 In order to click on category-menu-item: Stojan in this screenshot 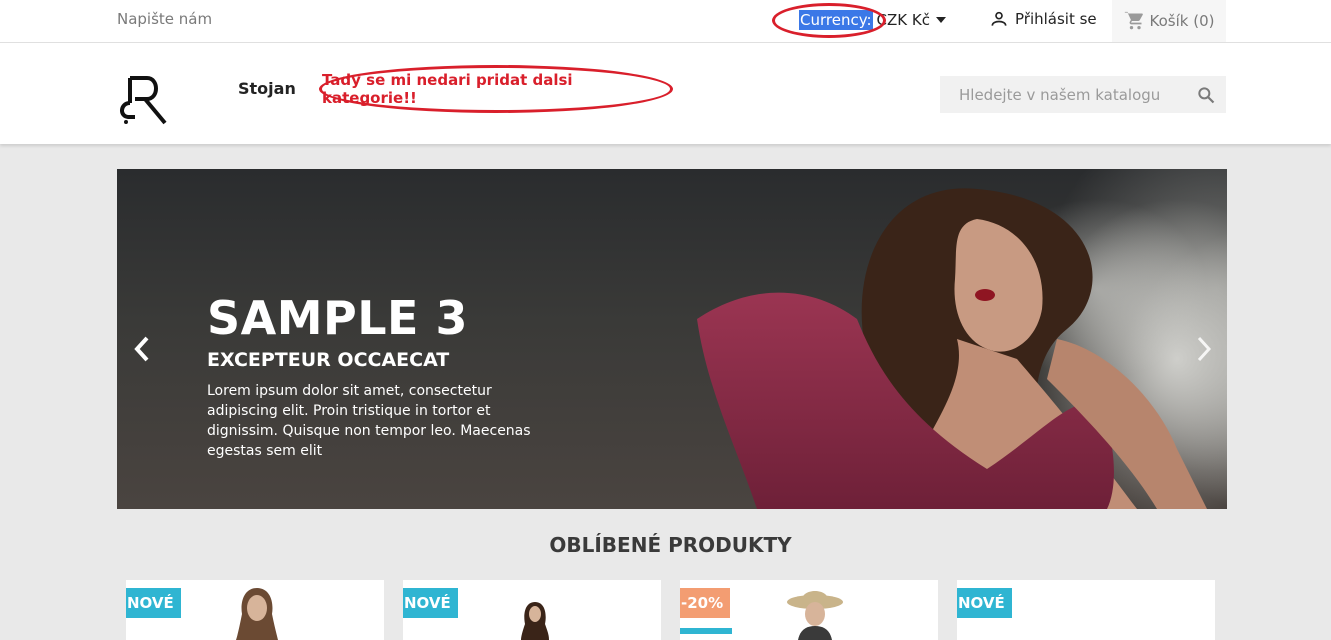, I will do `click(267, 88)`.